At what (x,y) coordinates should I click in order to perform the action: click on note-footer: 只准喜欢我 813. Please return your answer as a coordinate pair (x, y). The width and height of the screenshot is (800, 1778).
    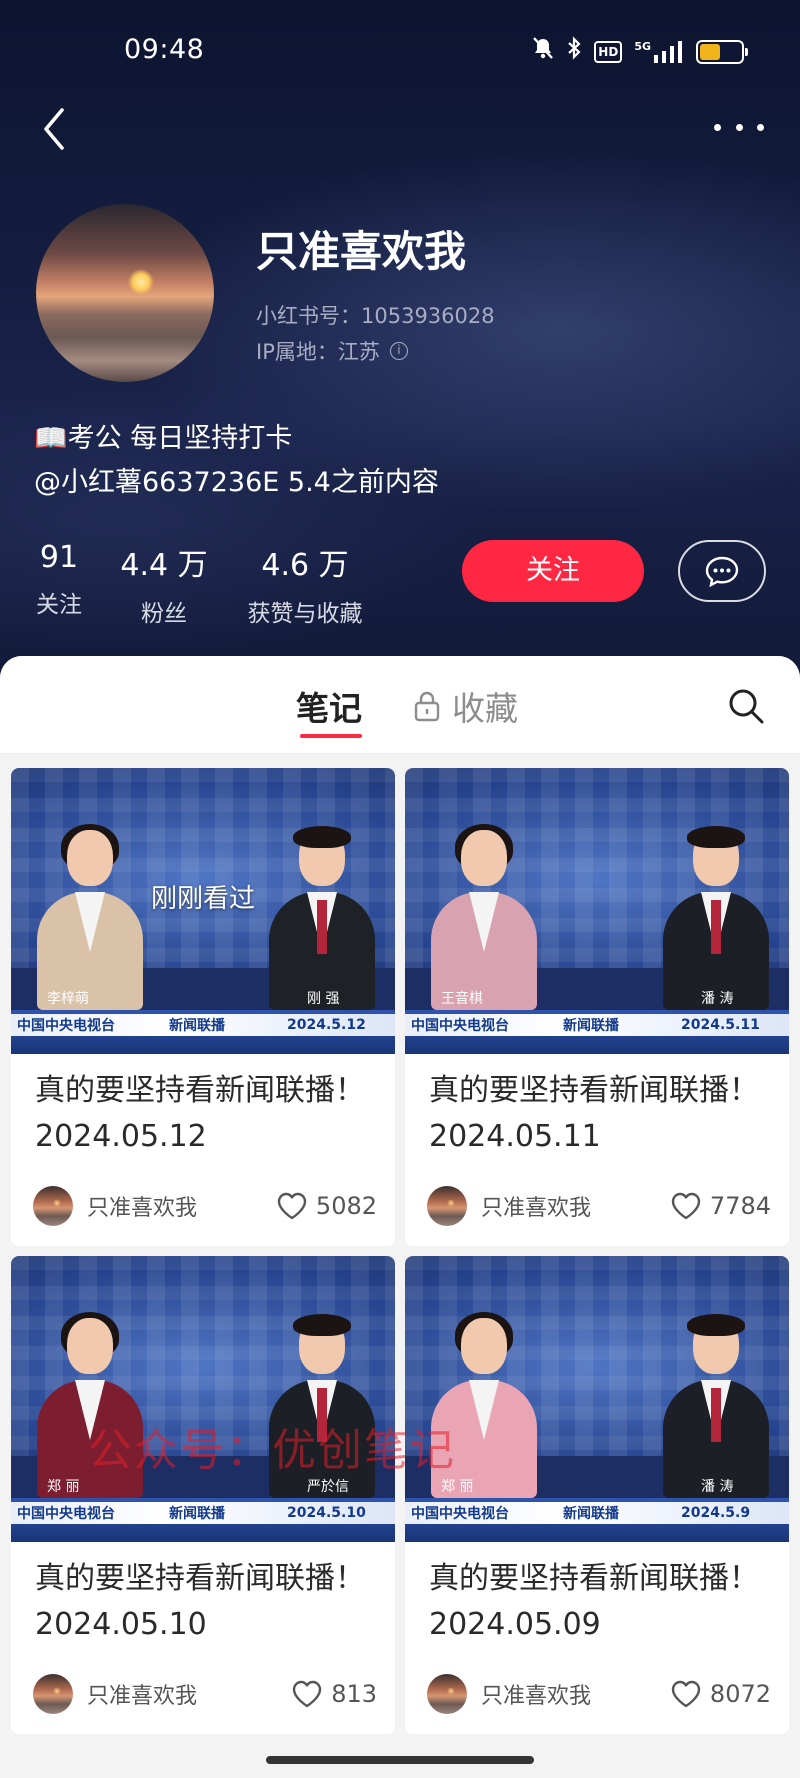
    Looking at the image, I should click on (205, 1694).